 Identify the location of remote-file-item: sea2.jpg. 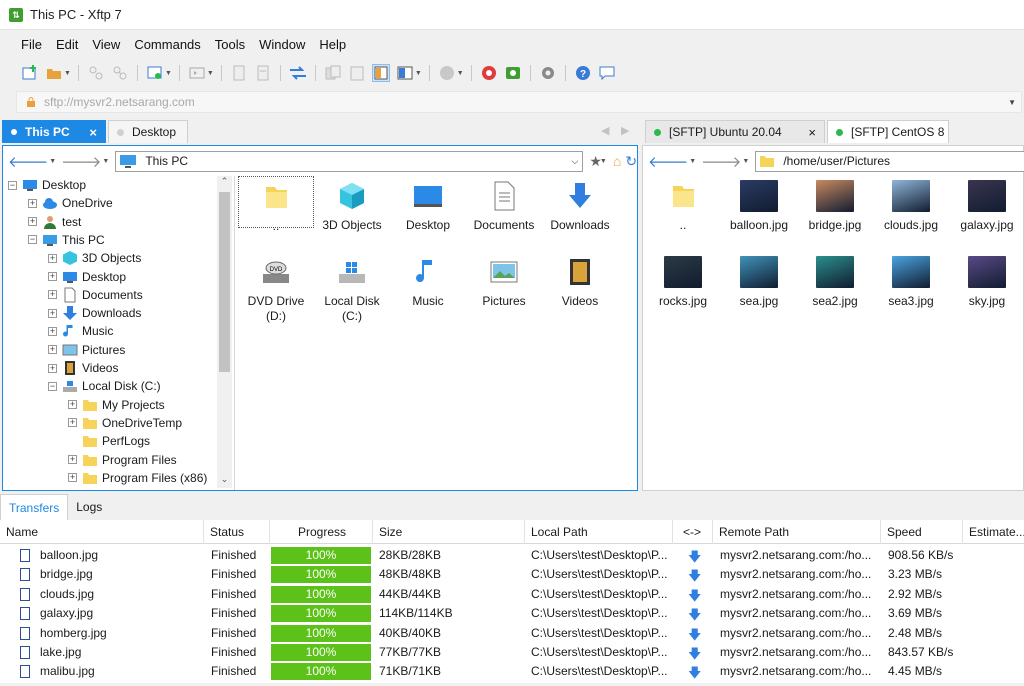
(835, 280).